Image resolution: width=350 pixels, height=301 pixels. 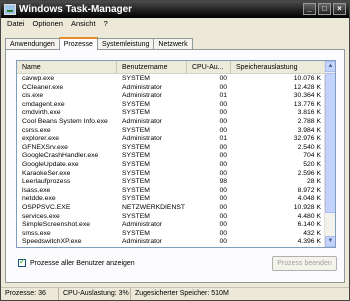 What do you see at coordinates (171, 79) in the screenshot?
I see `table-row: cavwp.exe SYSTEM 00 10.076 K` at bounding box center [171, 79].